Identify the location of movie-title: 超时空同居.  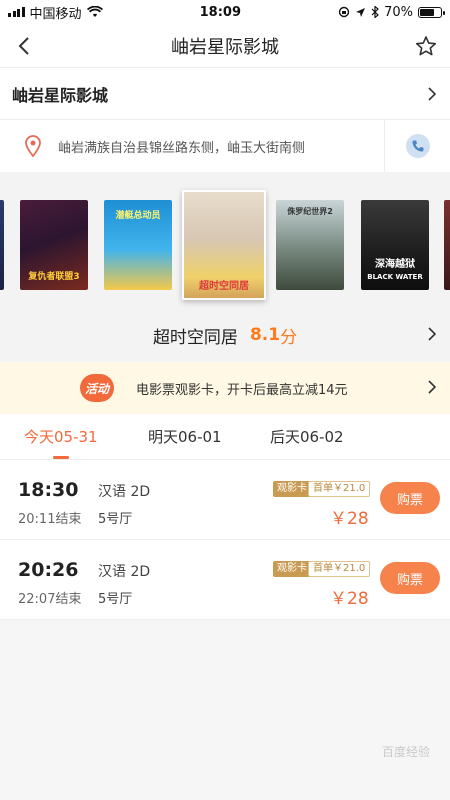
(195, 337).